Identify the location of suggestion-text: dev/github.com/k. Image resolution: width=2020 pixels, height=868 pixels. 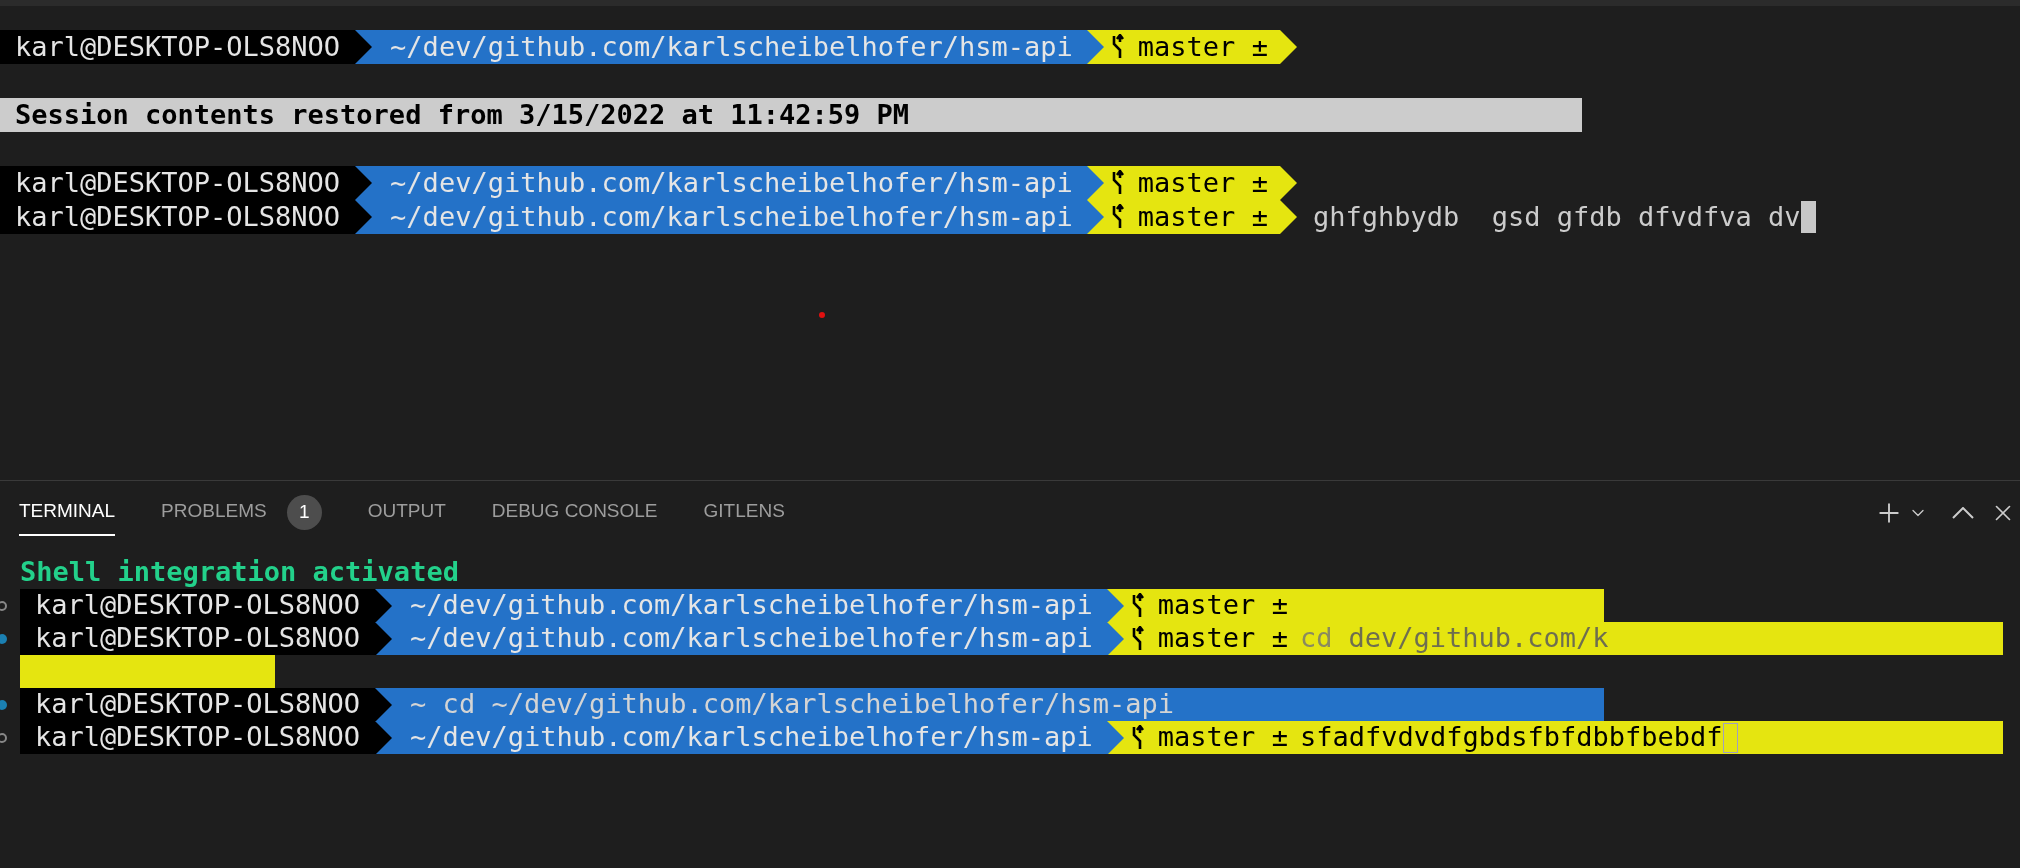
(1478, 638).